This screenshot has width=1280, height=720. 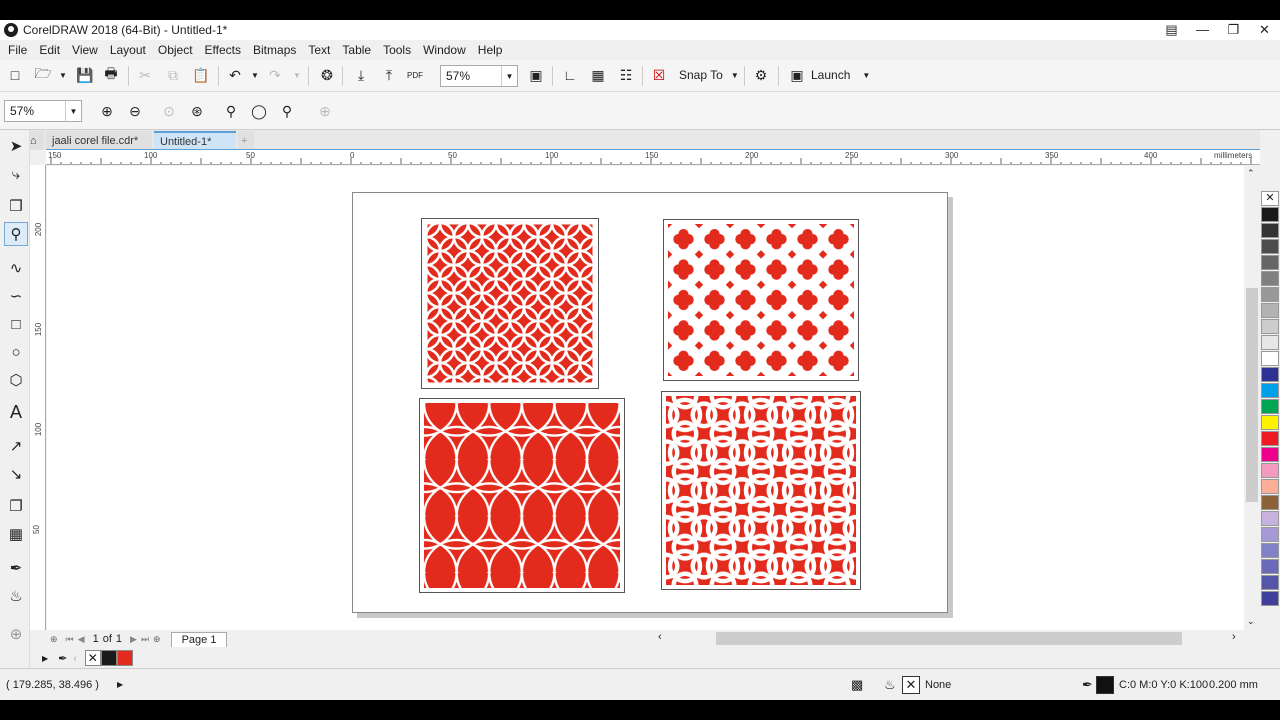 I want to click on jaali-pattern-interlocking-rings, so click(x=761, y=490).